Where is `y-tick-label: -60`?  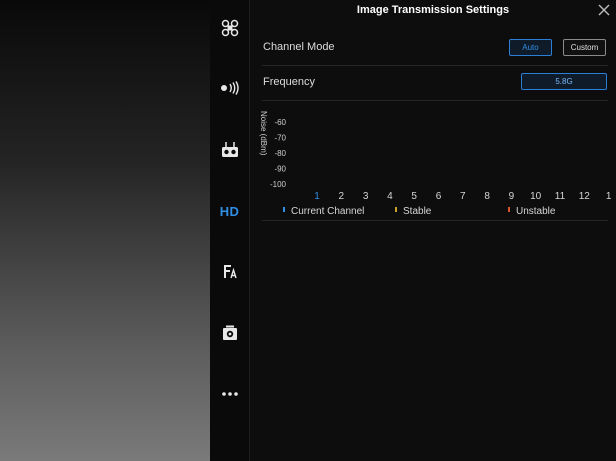
y-tick-label: -60 is located at coordinates (280, 122).